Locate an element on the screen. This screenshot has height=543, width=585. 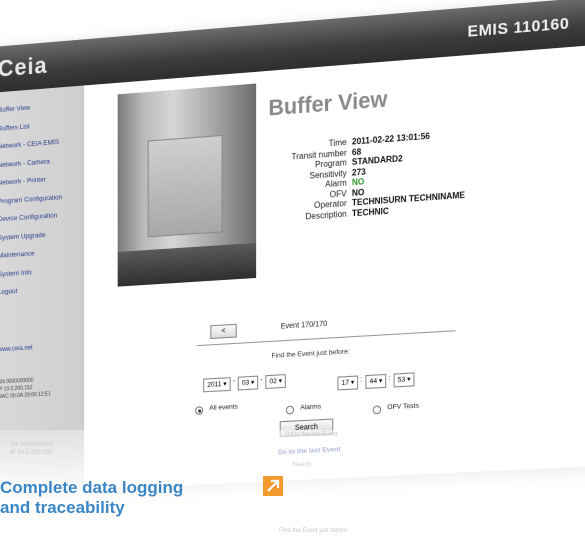
radio-all-events is located at coordinates (199, 410).